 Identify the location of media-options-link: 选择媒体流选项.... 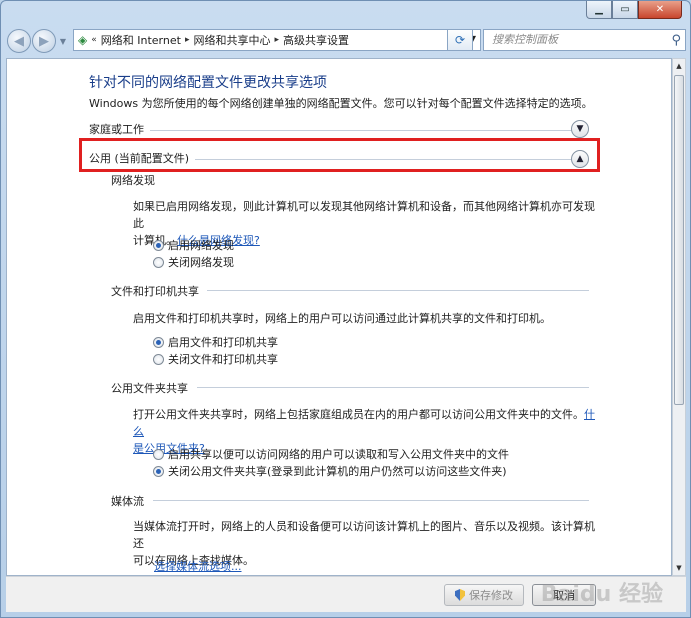
(198, 566).